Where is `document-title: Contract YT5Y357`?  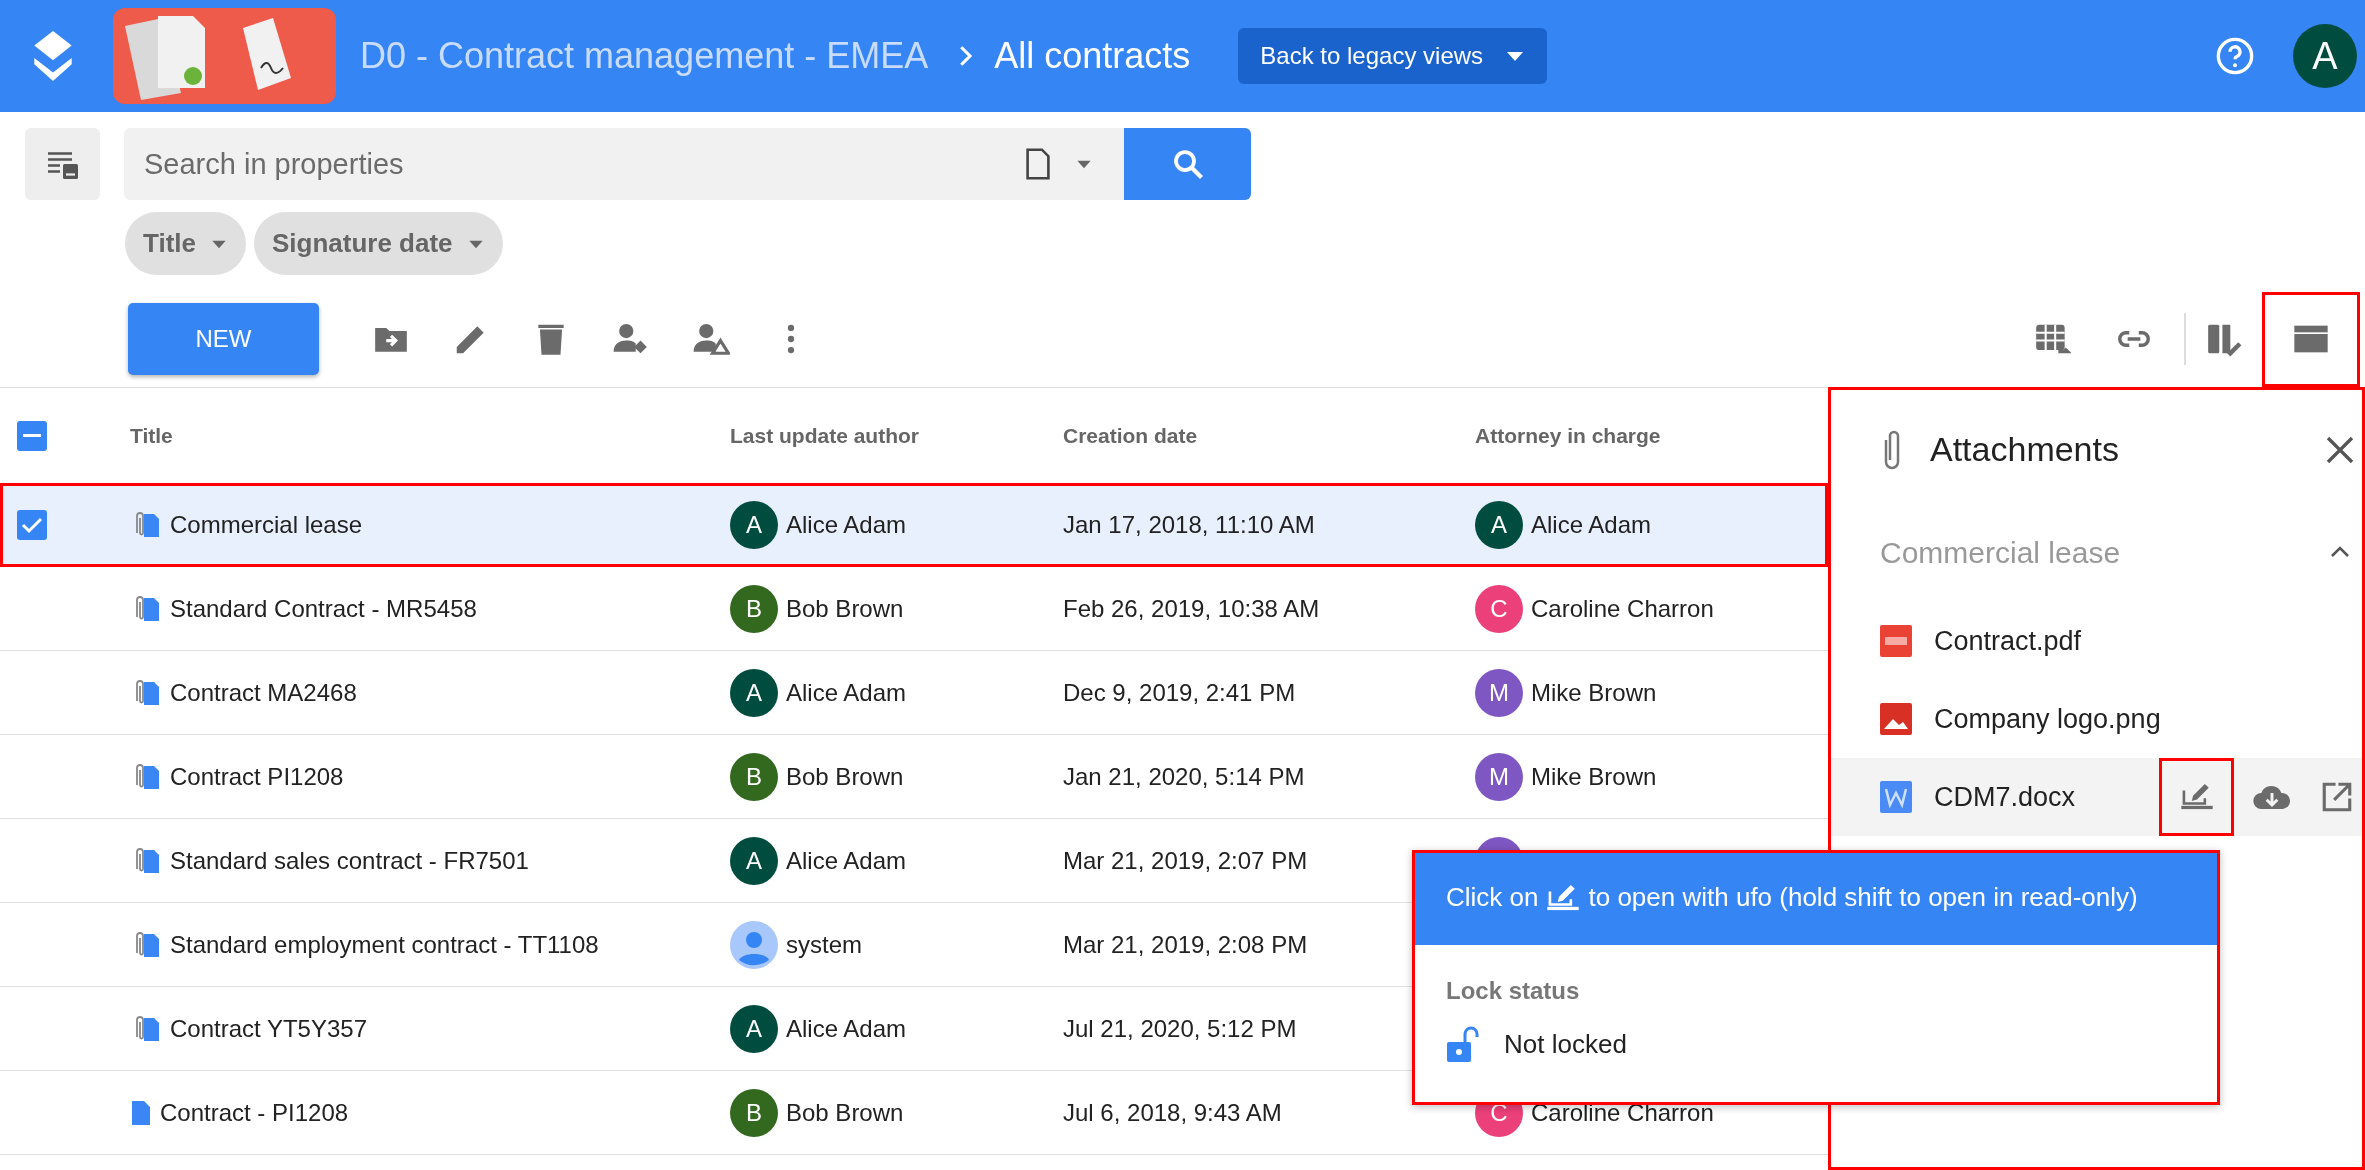
document-title: Contract YT5Y357 is located at coordinates (268, 1028).